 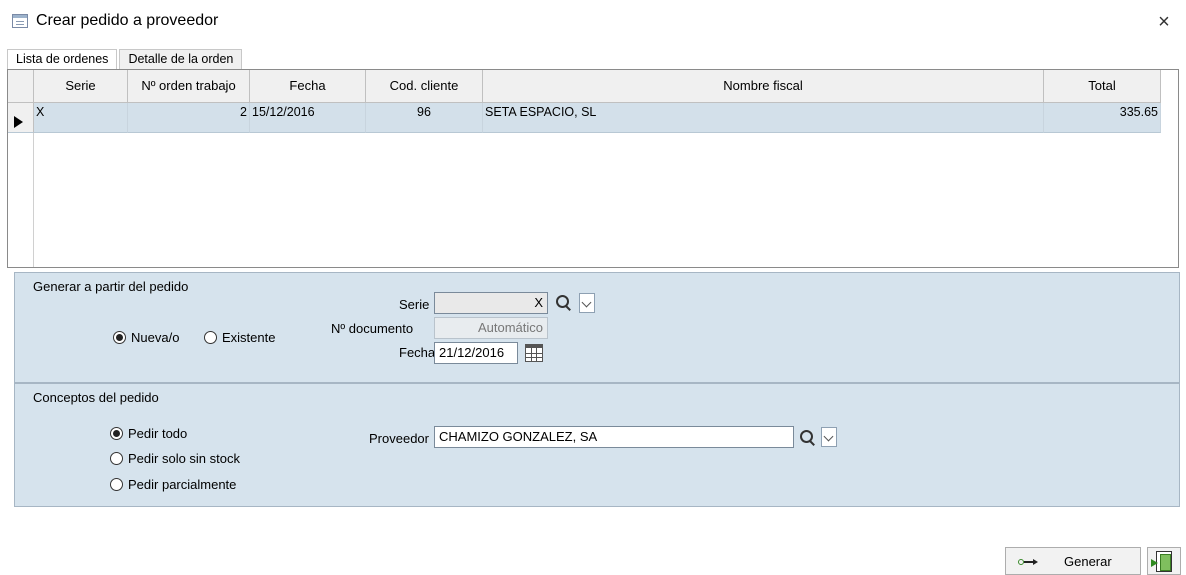 I want to click on exit-door-icon, so click(x=1161, y=561).